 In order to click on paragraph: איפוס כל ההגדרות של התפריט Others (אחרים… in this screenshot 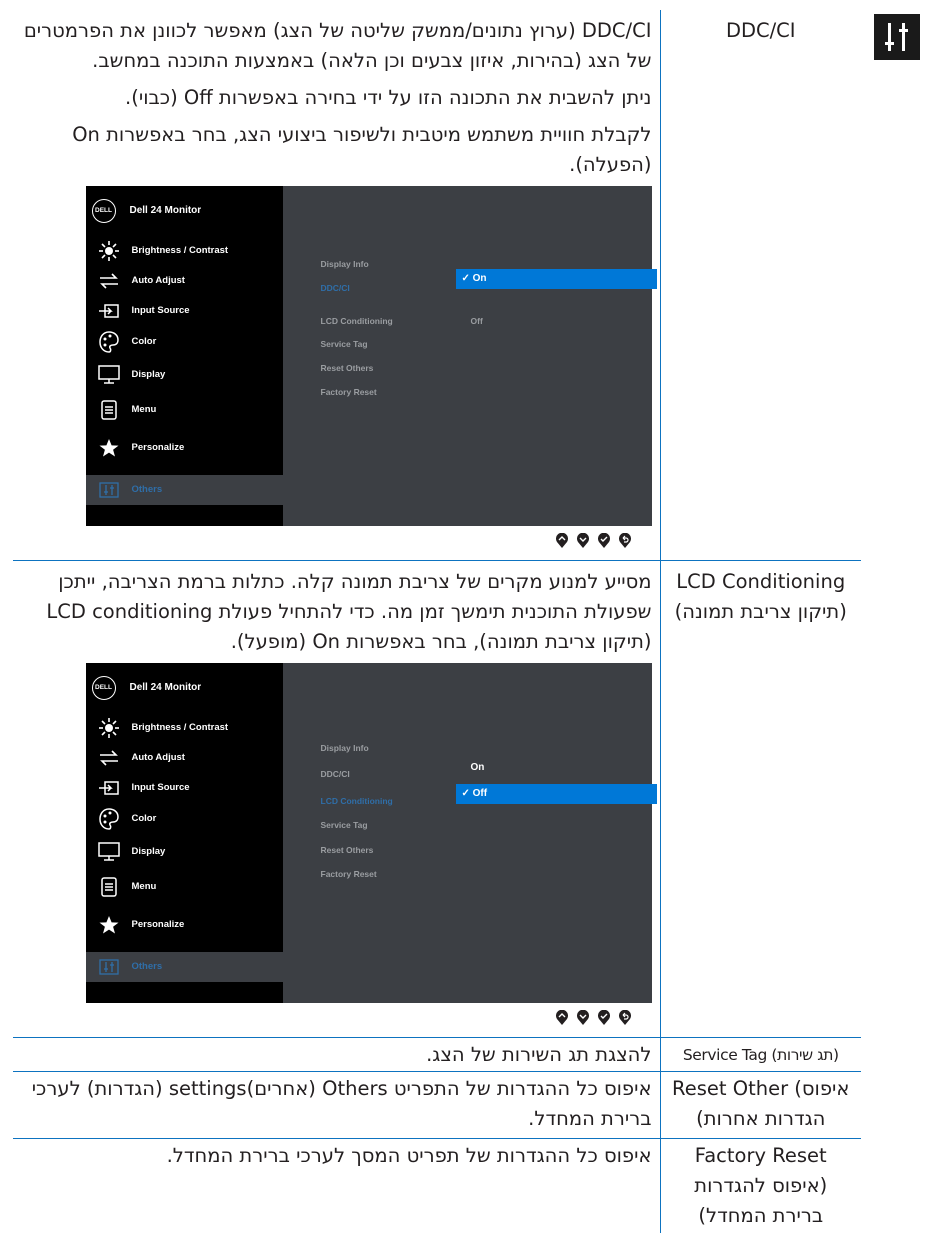, I will do `click(341, 1103)`.